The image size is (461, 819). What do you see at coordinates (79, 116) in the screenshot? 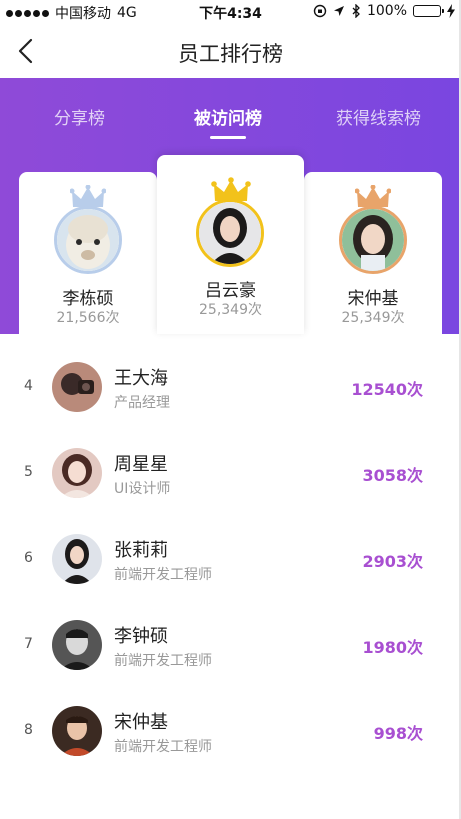
I see `tab-share: 分享榜` at bounding box center [79, 116].